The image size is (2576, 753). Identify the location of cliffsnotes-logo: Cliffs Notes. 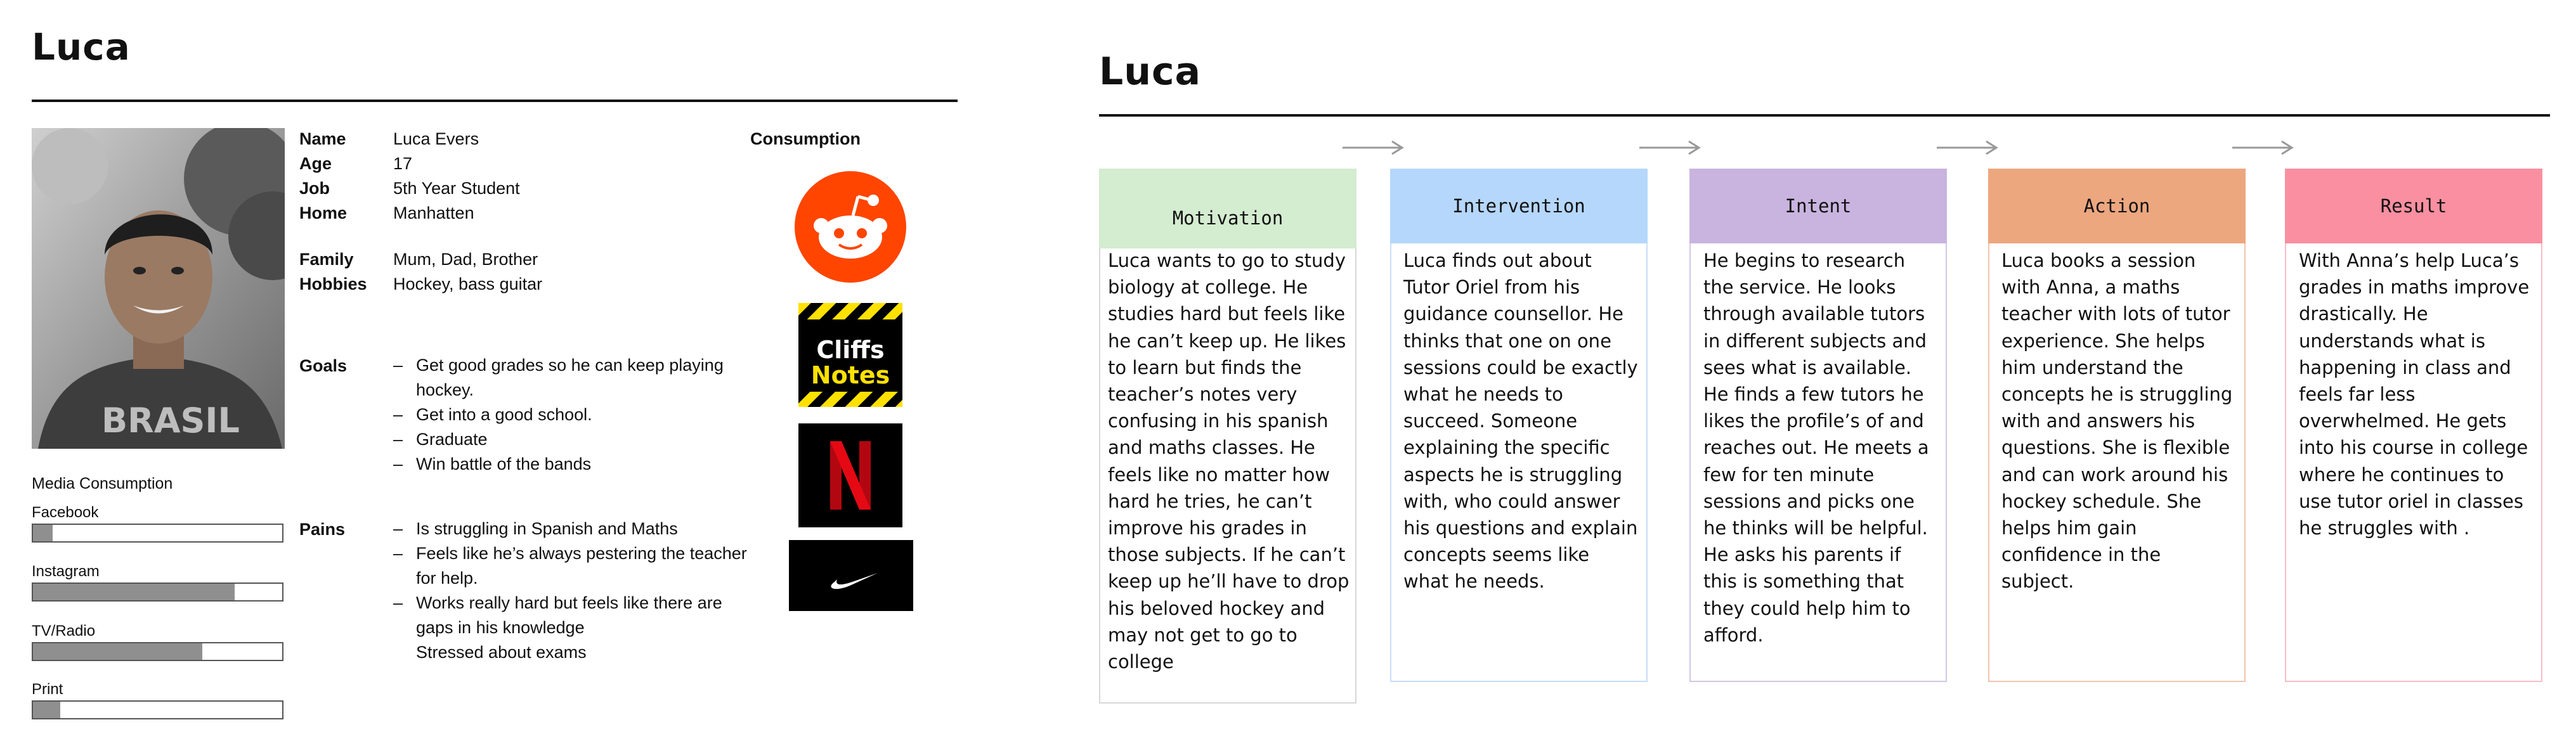
(850, 355).